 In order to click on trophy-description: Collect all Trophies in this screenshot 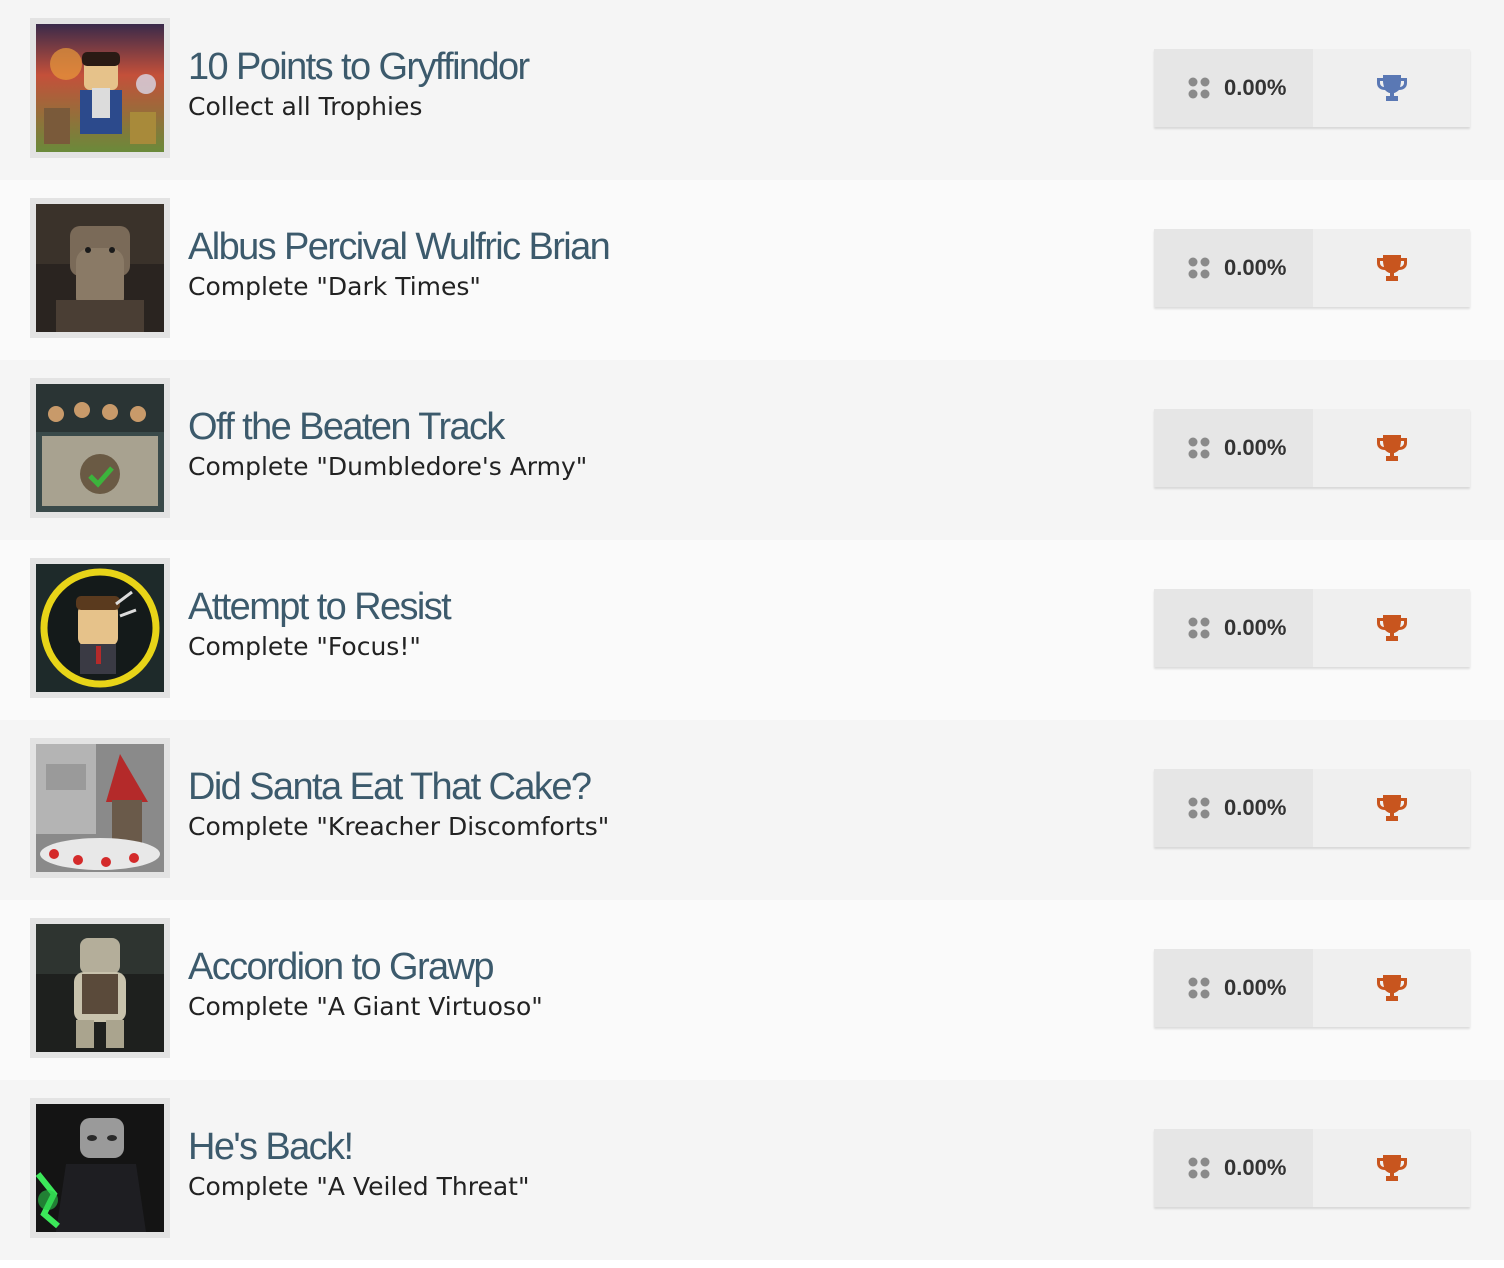, I will do `click(305, 106)`.